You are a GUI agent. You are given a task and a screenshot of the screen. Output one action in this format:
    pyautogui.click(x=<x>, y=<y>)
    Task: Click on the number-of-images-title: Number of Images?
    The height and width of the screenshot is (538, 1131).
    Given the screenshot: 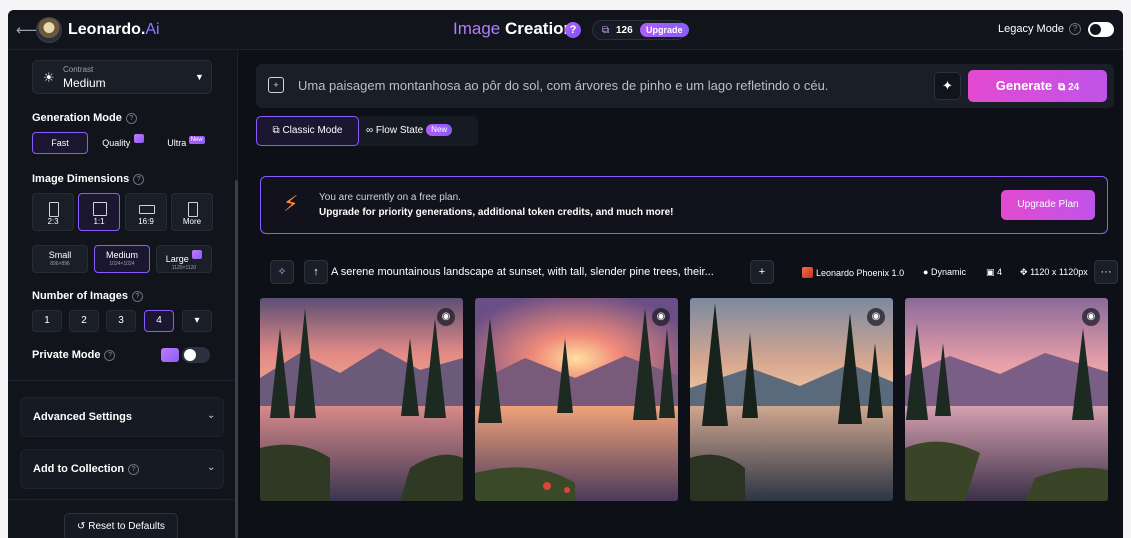 What is the action you would take?
    pyautogui.click(x=87, y=296)
    